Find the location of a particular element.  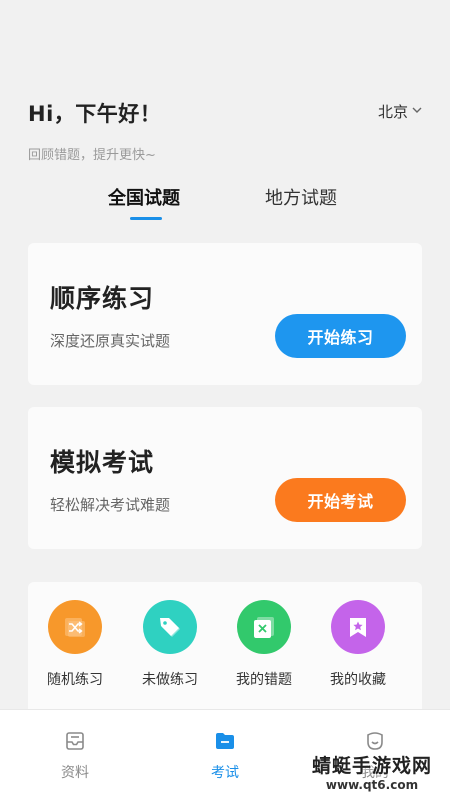

inbox-icon is located at coordinates (75, 743).